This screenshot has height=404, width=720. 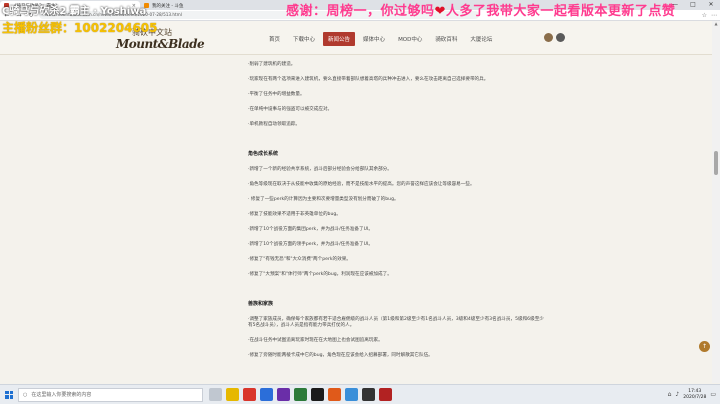 What do you see at coordinates (716, 163) in the screenshot?
I see `scrollbar-thumb` at bounding box center [716, 163].